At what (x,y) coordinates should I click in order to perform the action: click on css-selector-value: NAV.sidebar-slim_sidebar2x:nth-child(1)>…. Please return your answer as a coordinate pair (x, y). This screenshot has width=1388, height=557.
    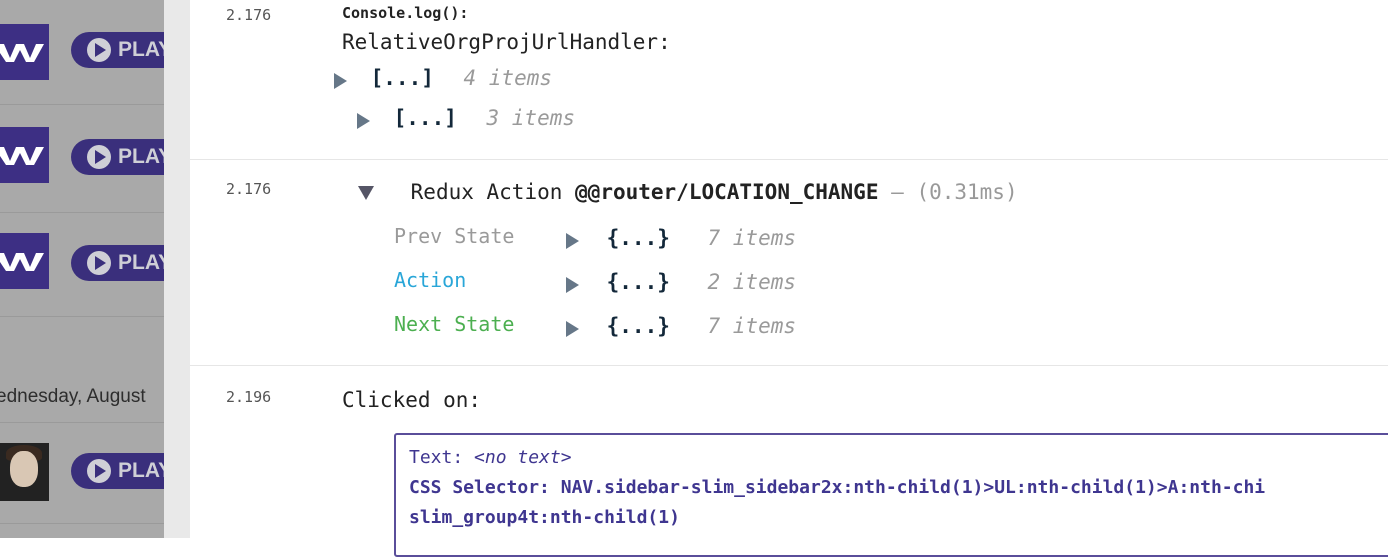
    Looking at the image, I should click on (913, 487).